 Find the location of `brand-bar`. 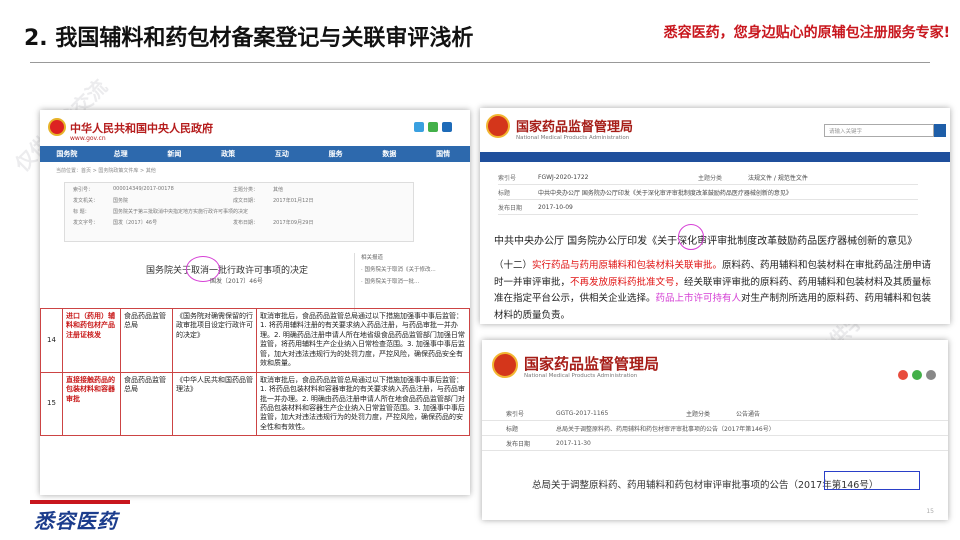

brand-bar is located at coordinates (80, 502).